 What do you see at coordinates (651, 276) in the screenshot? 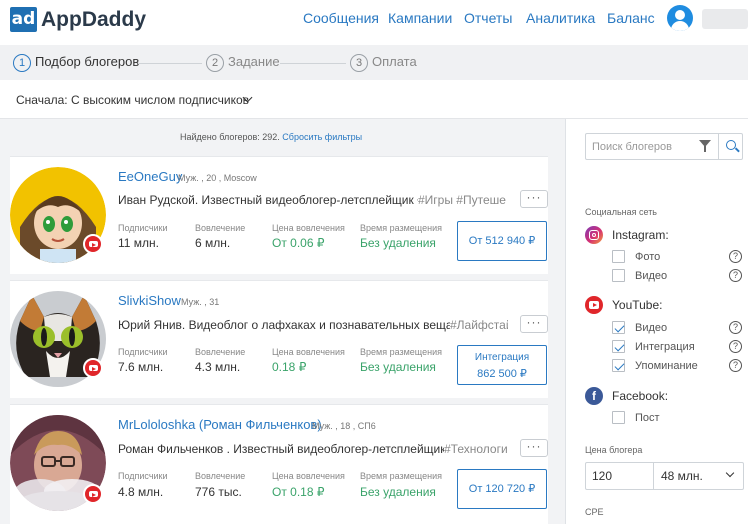
I see `instagram-video-label: Видео` at bounding box center [651, 276].